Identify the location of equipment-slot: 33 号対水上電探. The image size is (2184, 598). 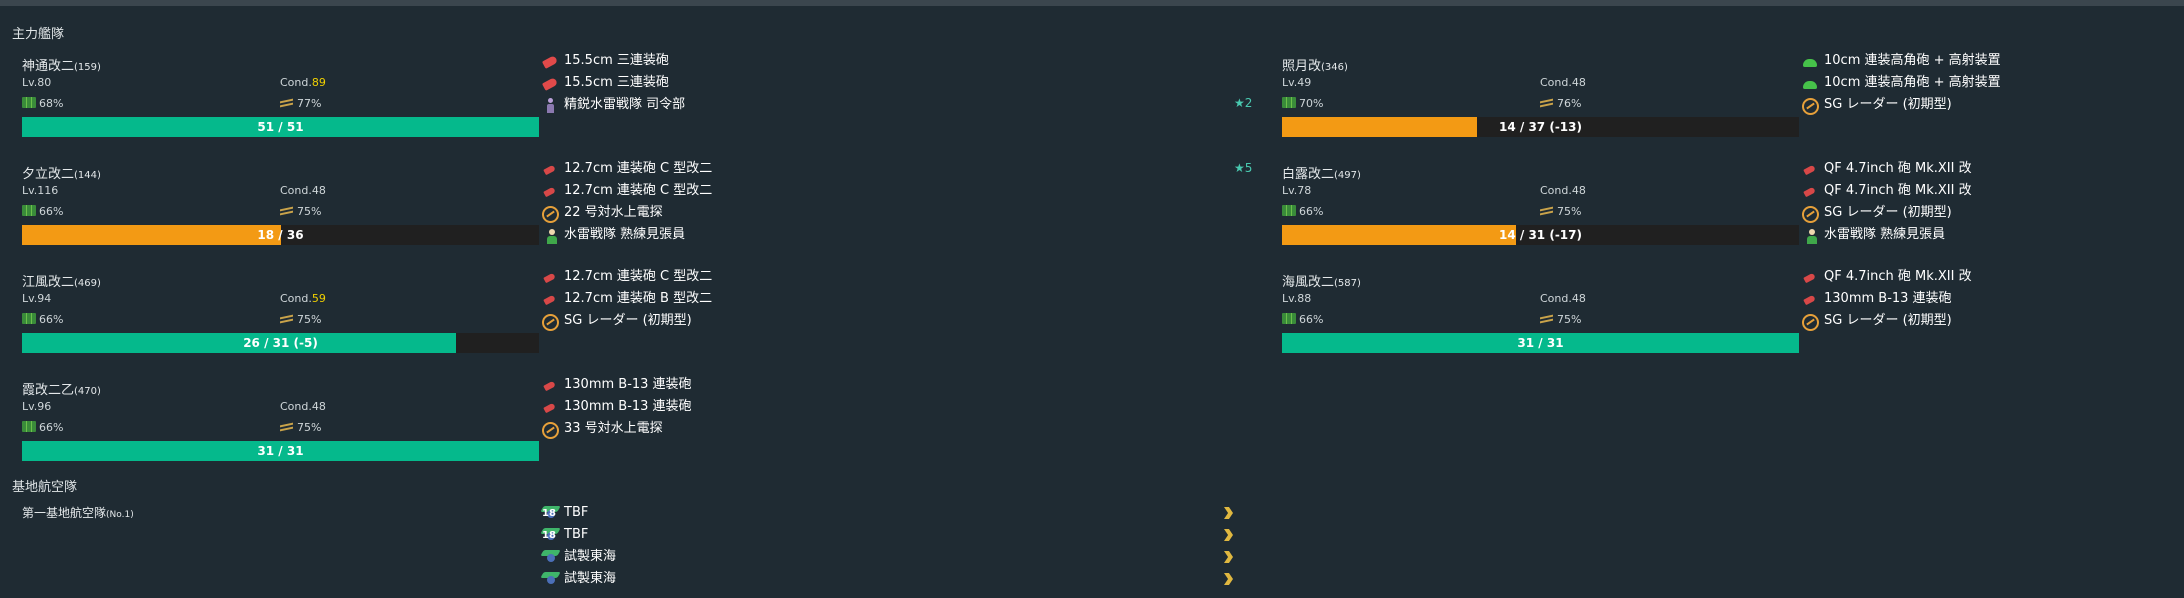
(772, 429).